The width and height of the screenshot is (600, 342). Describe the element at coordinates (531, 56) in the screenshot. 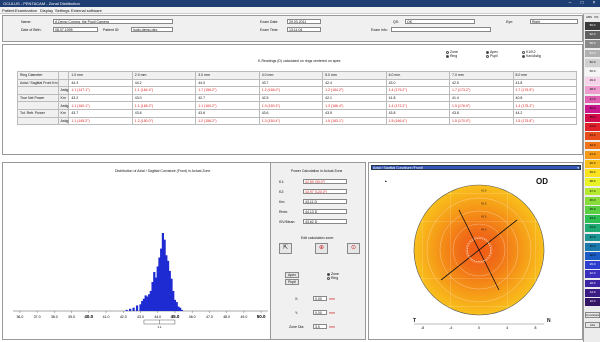

I see `kav-astig-radio: Kav/Astig` at that location.